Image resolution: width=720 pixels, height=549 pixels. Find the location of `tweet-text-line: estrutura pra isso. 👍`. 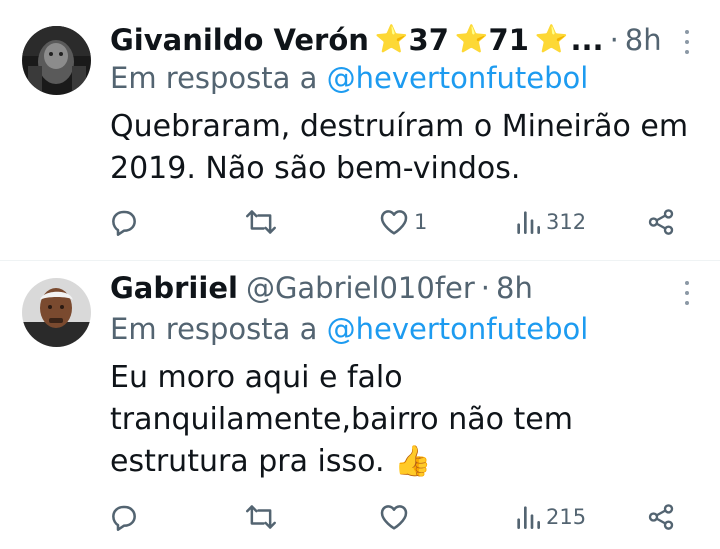

tweet-text-line: estrutura pra isso. 👍 is located at coordinates (405, 462).